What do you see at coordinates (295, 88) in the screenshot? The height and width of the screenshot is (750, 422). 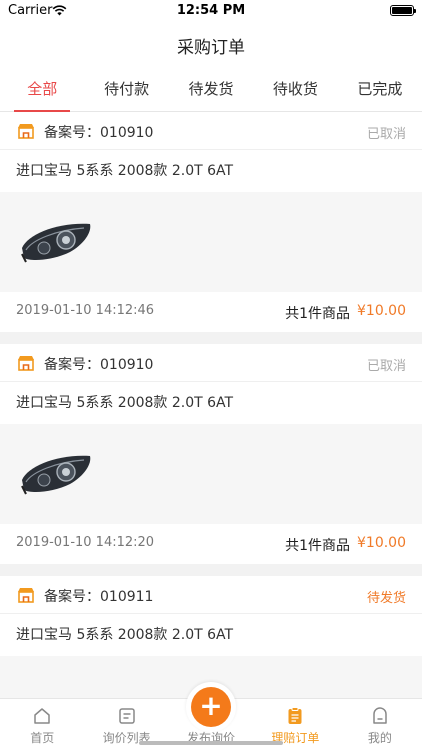 I see `tab-pending-receipt: 待收货` at bounding box center [295, 88].